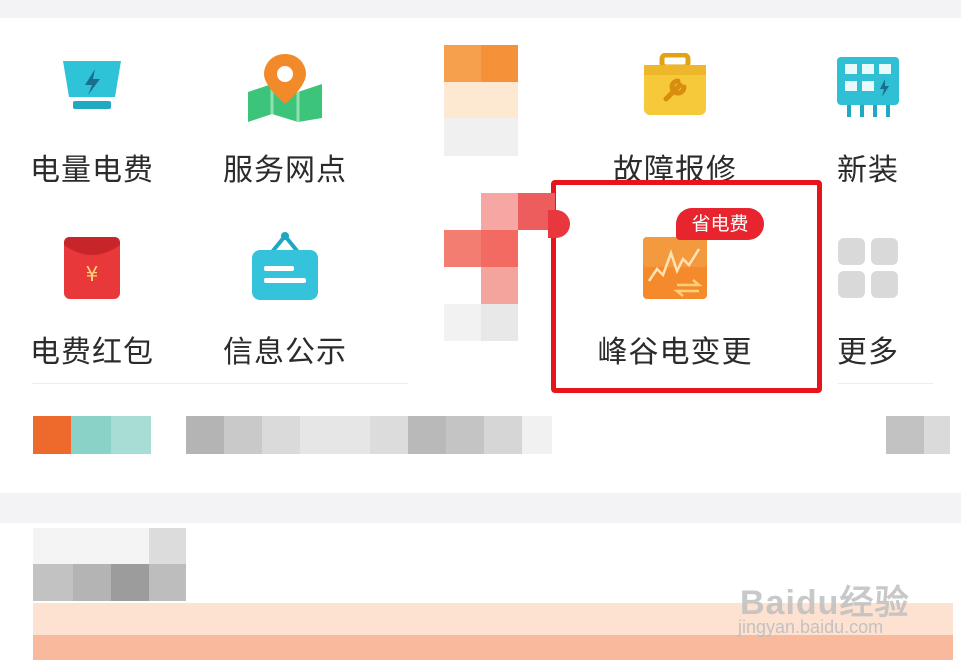 This screenshot has height=660, width=961. I want to click on red-envelope-icon: ¥, so click(92, 268).